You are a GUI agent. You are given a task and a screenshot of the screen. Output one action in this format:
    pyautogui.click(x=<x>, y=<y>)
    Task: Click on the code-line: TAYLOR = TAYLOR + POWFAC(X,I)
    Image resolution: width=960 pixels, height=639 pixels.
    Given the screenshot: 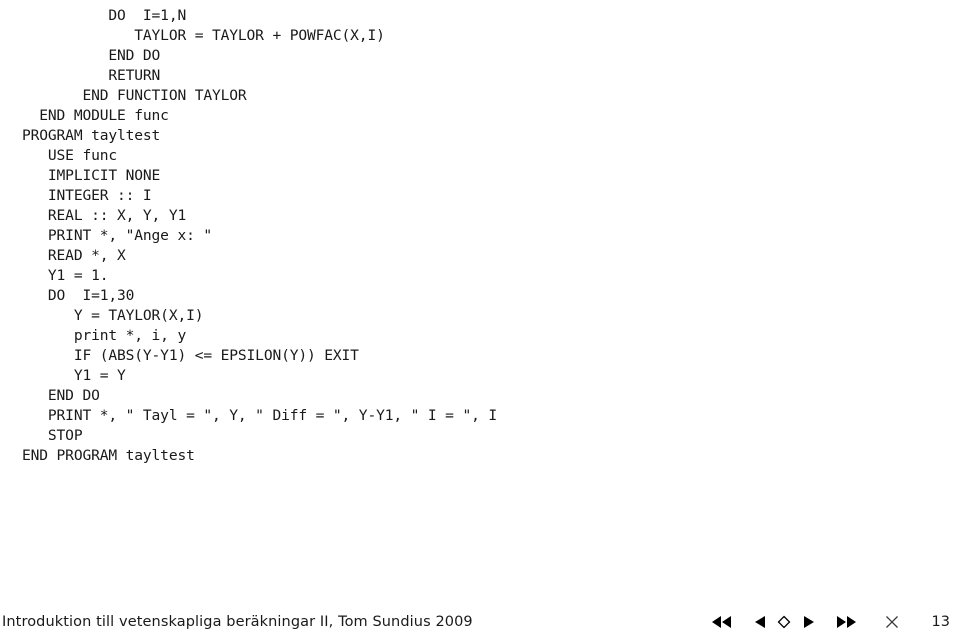 What is the action you would take?
    pyautogui.click(x=203, y=35)
    